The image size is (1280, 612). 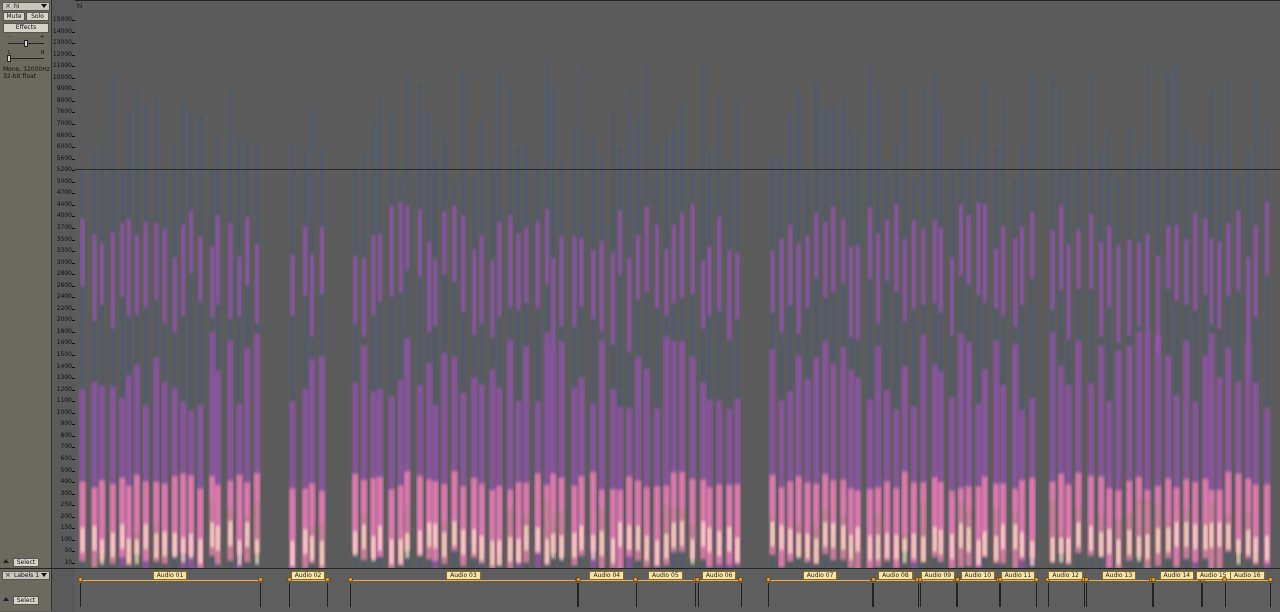 What do you see at coordinates (26, 6) in the screenshot?
I see `track-header: × hi` at bounding box center [26, 6].